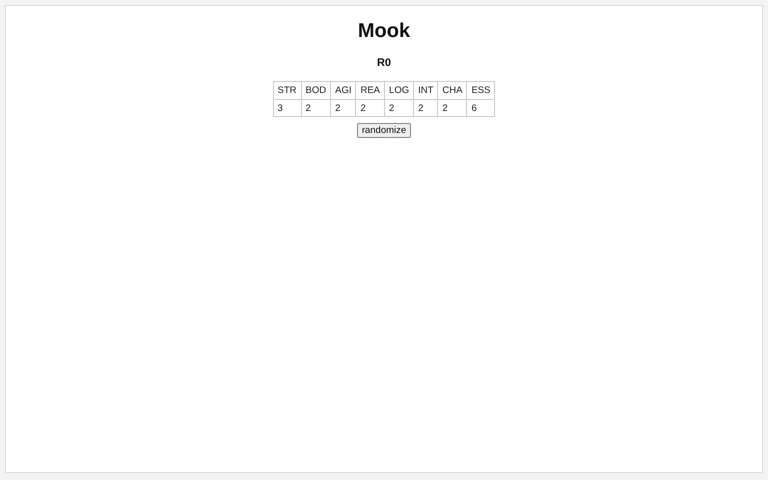 This screenshot has width=768, height=480. Describe the element at coordinates (287, 91) in the screenshot. I see `column-header: STR` at that location.